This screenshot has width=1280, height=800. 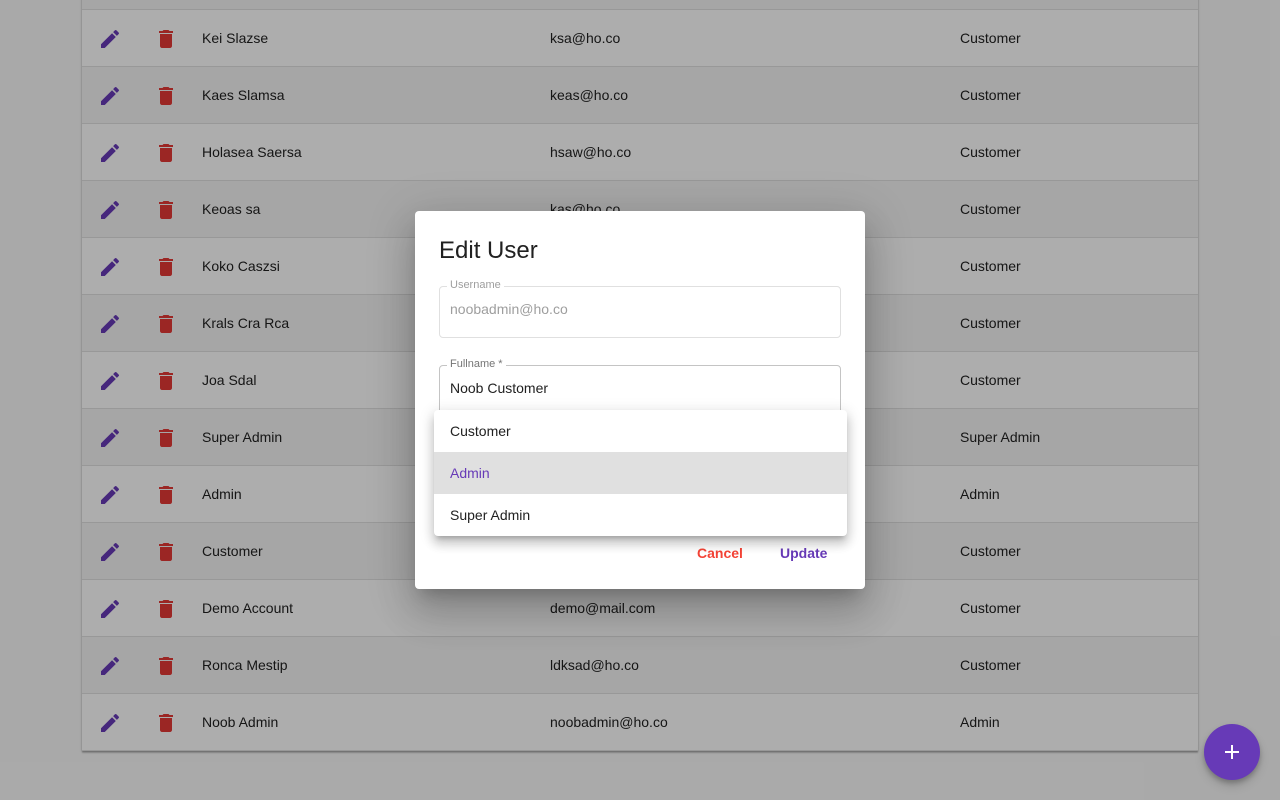 I want to click on fullname-input, so click(x=640, y=388).